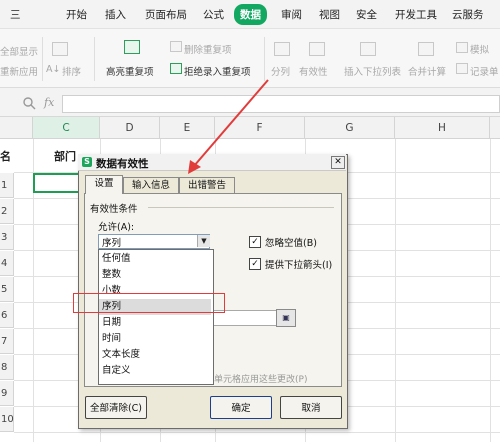  What do you see at coordinates (87, 162) in the screenshot?
I see `app-logo-icon: S` at bounding box center [87, 162].